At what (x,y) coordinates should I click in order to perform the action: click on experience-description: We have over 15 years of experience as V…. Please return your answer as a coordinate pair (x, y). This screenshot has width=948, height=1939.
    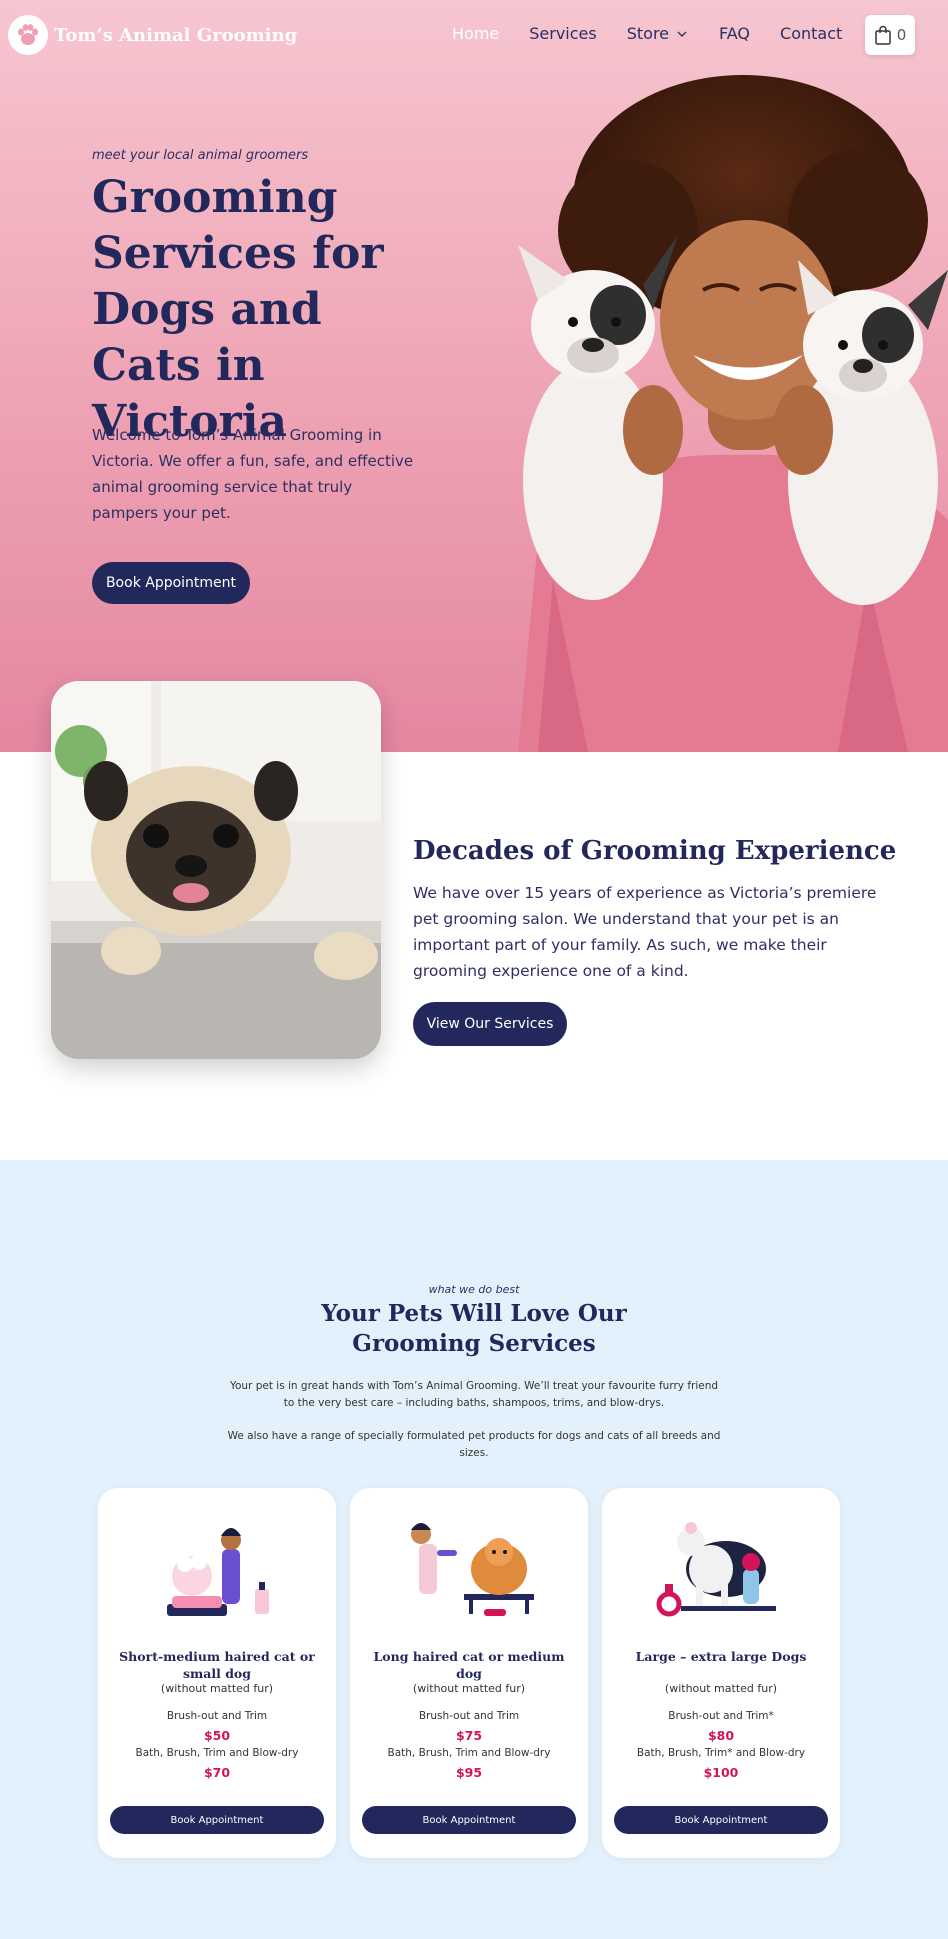
    Looking at the image, I should click on (645, 932).